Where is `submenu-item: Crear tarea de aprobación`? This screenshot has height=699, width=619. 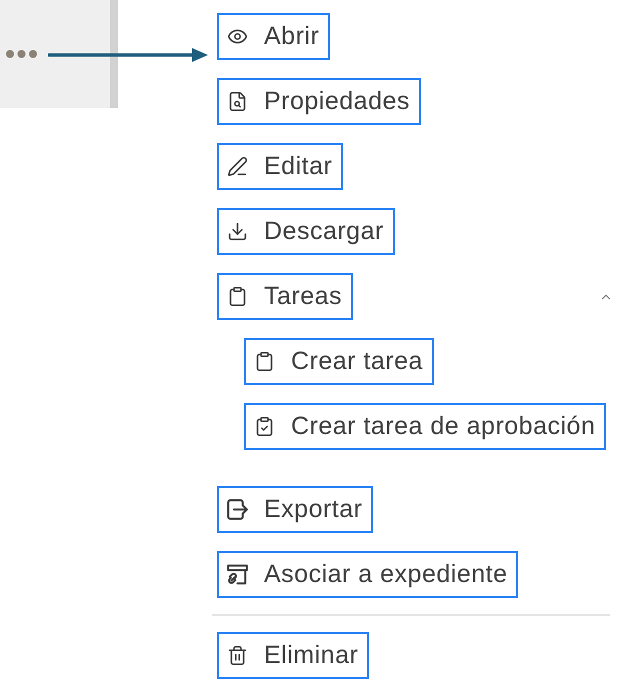 submenu-item: Crear tarea de aprobación is located at coordinates (425, 426).